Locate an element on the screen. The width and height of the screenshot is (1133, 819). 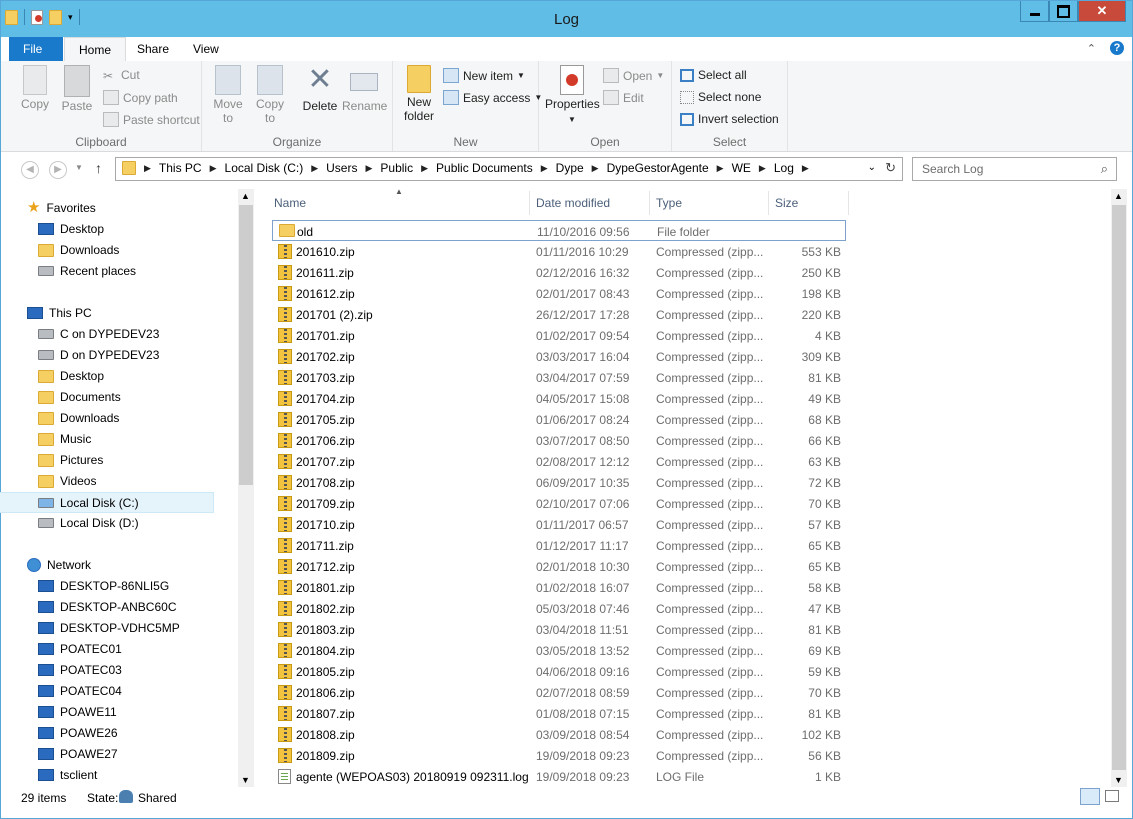
properties-button: Properties ▼ is located at coordinates (572, 95).